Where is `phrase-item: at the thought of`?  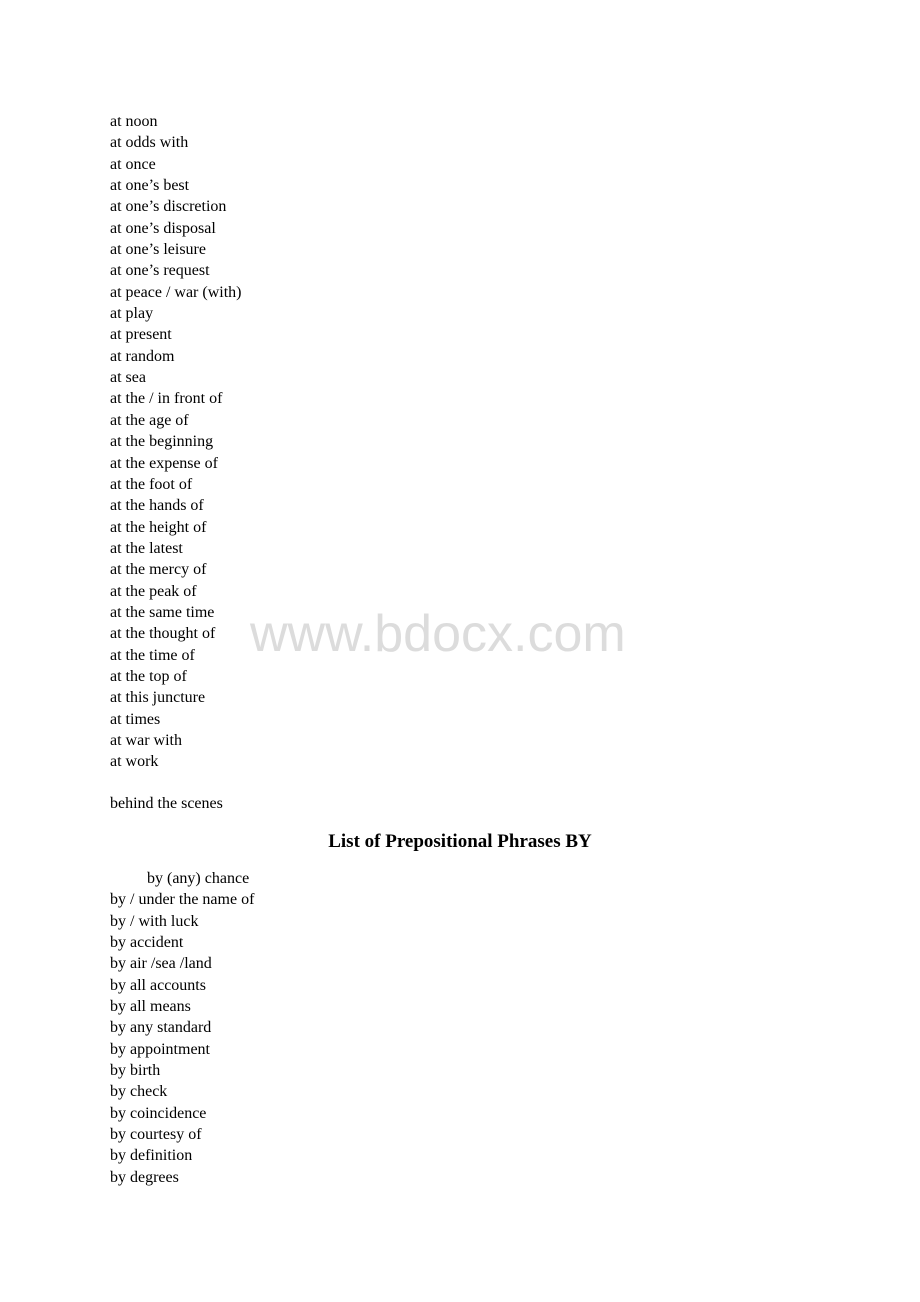 phrase-item: at the thought of is located at coordinates (163, 634).